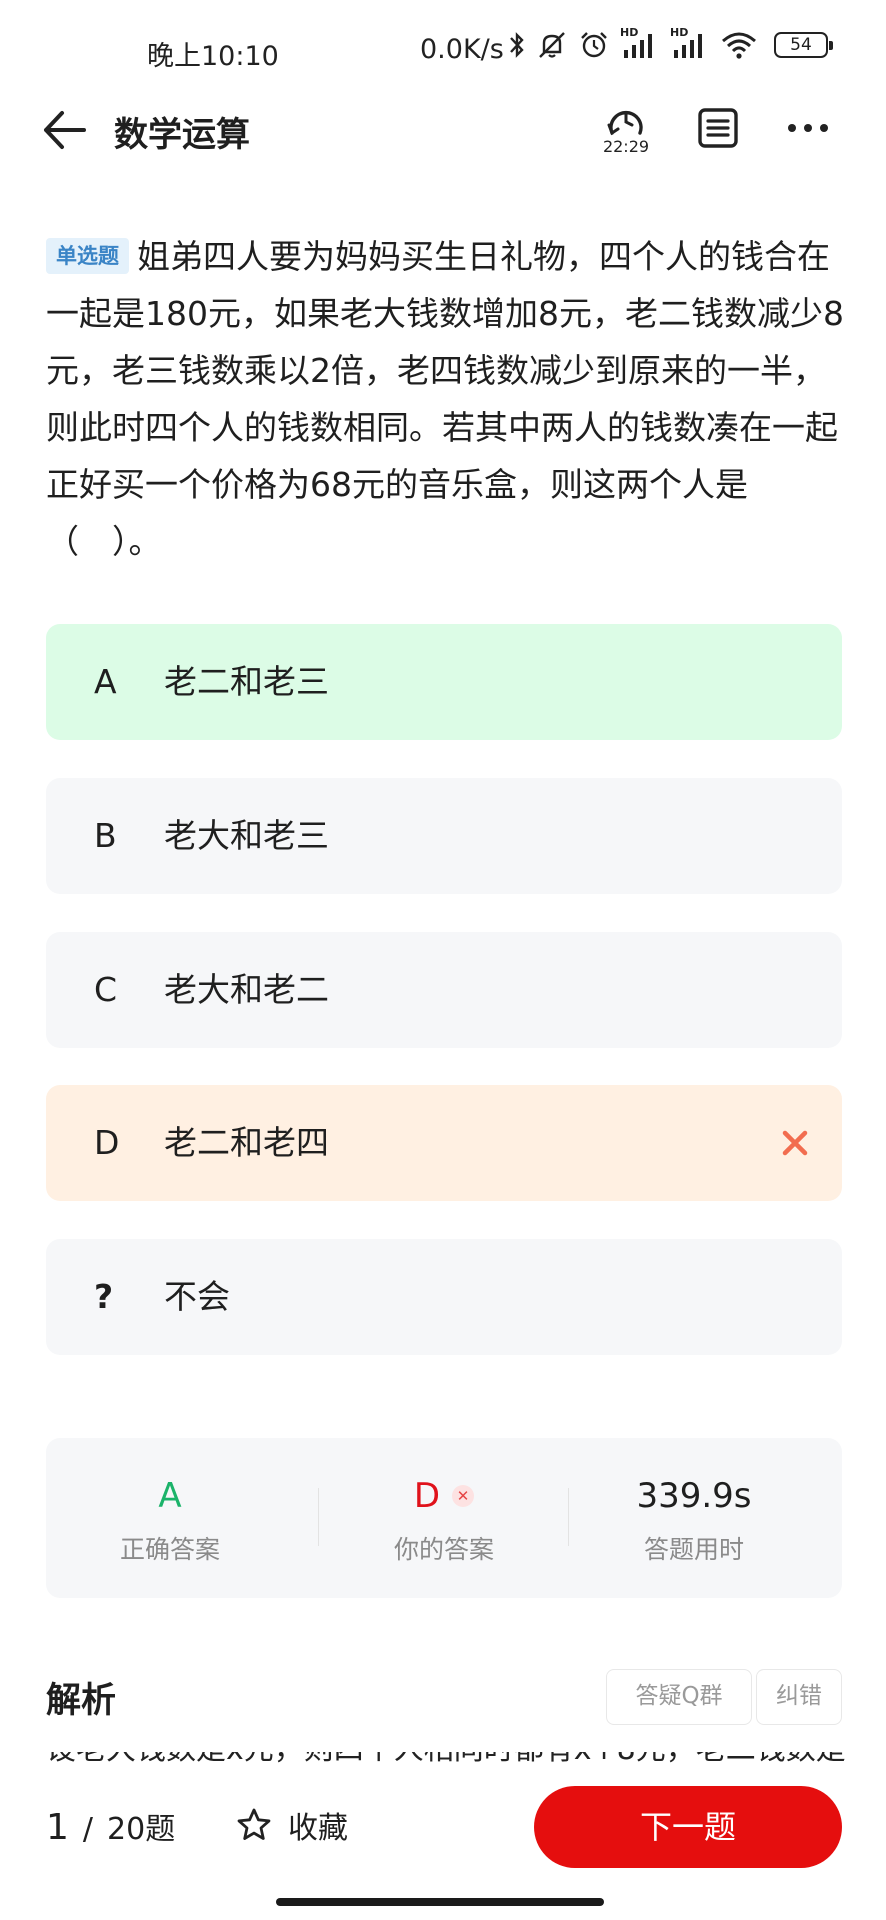 The height and width of the screenshot is (1920, 886). Describe the element at coordinates (694, 1496) in the screenshot. I see `time-used-value: 339.9s` at that location.